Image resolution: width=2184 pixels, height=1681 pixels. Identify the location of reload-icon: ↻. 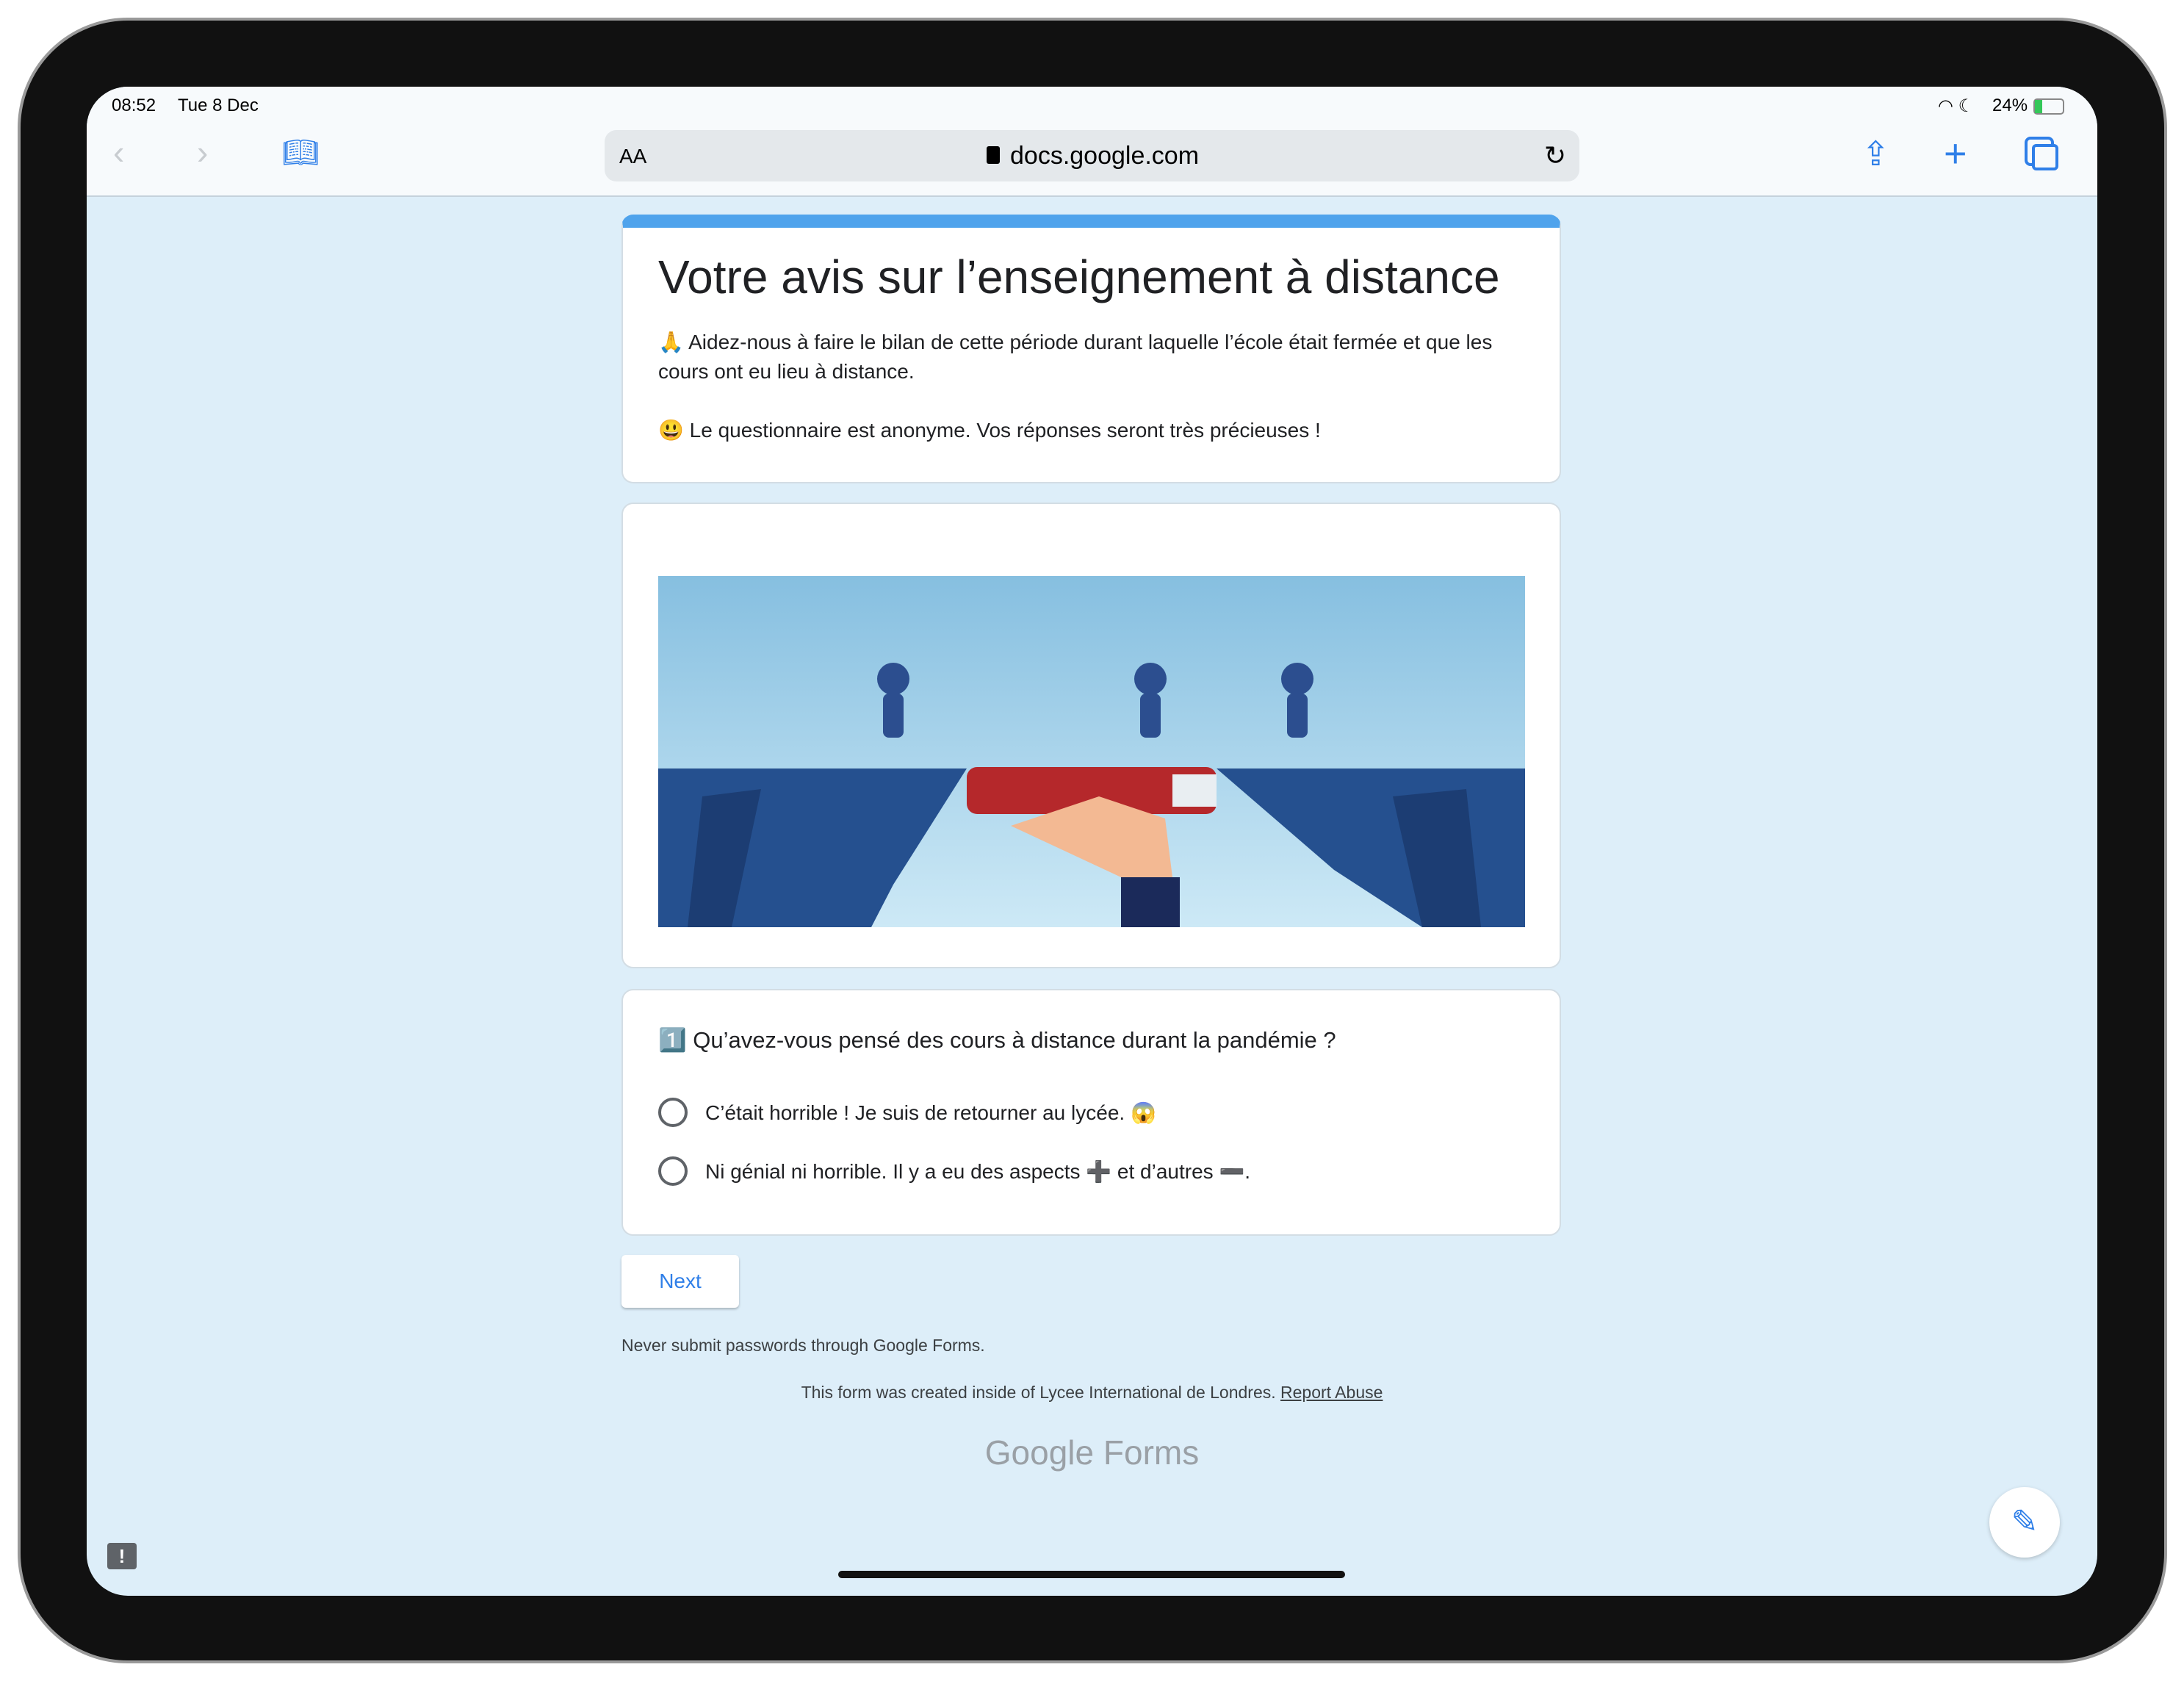
(1555, 155).